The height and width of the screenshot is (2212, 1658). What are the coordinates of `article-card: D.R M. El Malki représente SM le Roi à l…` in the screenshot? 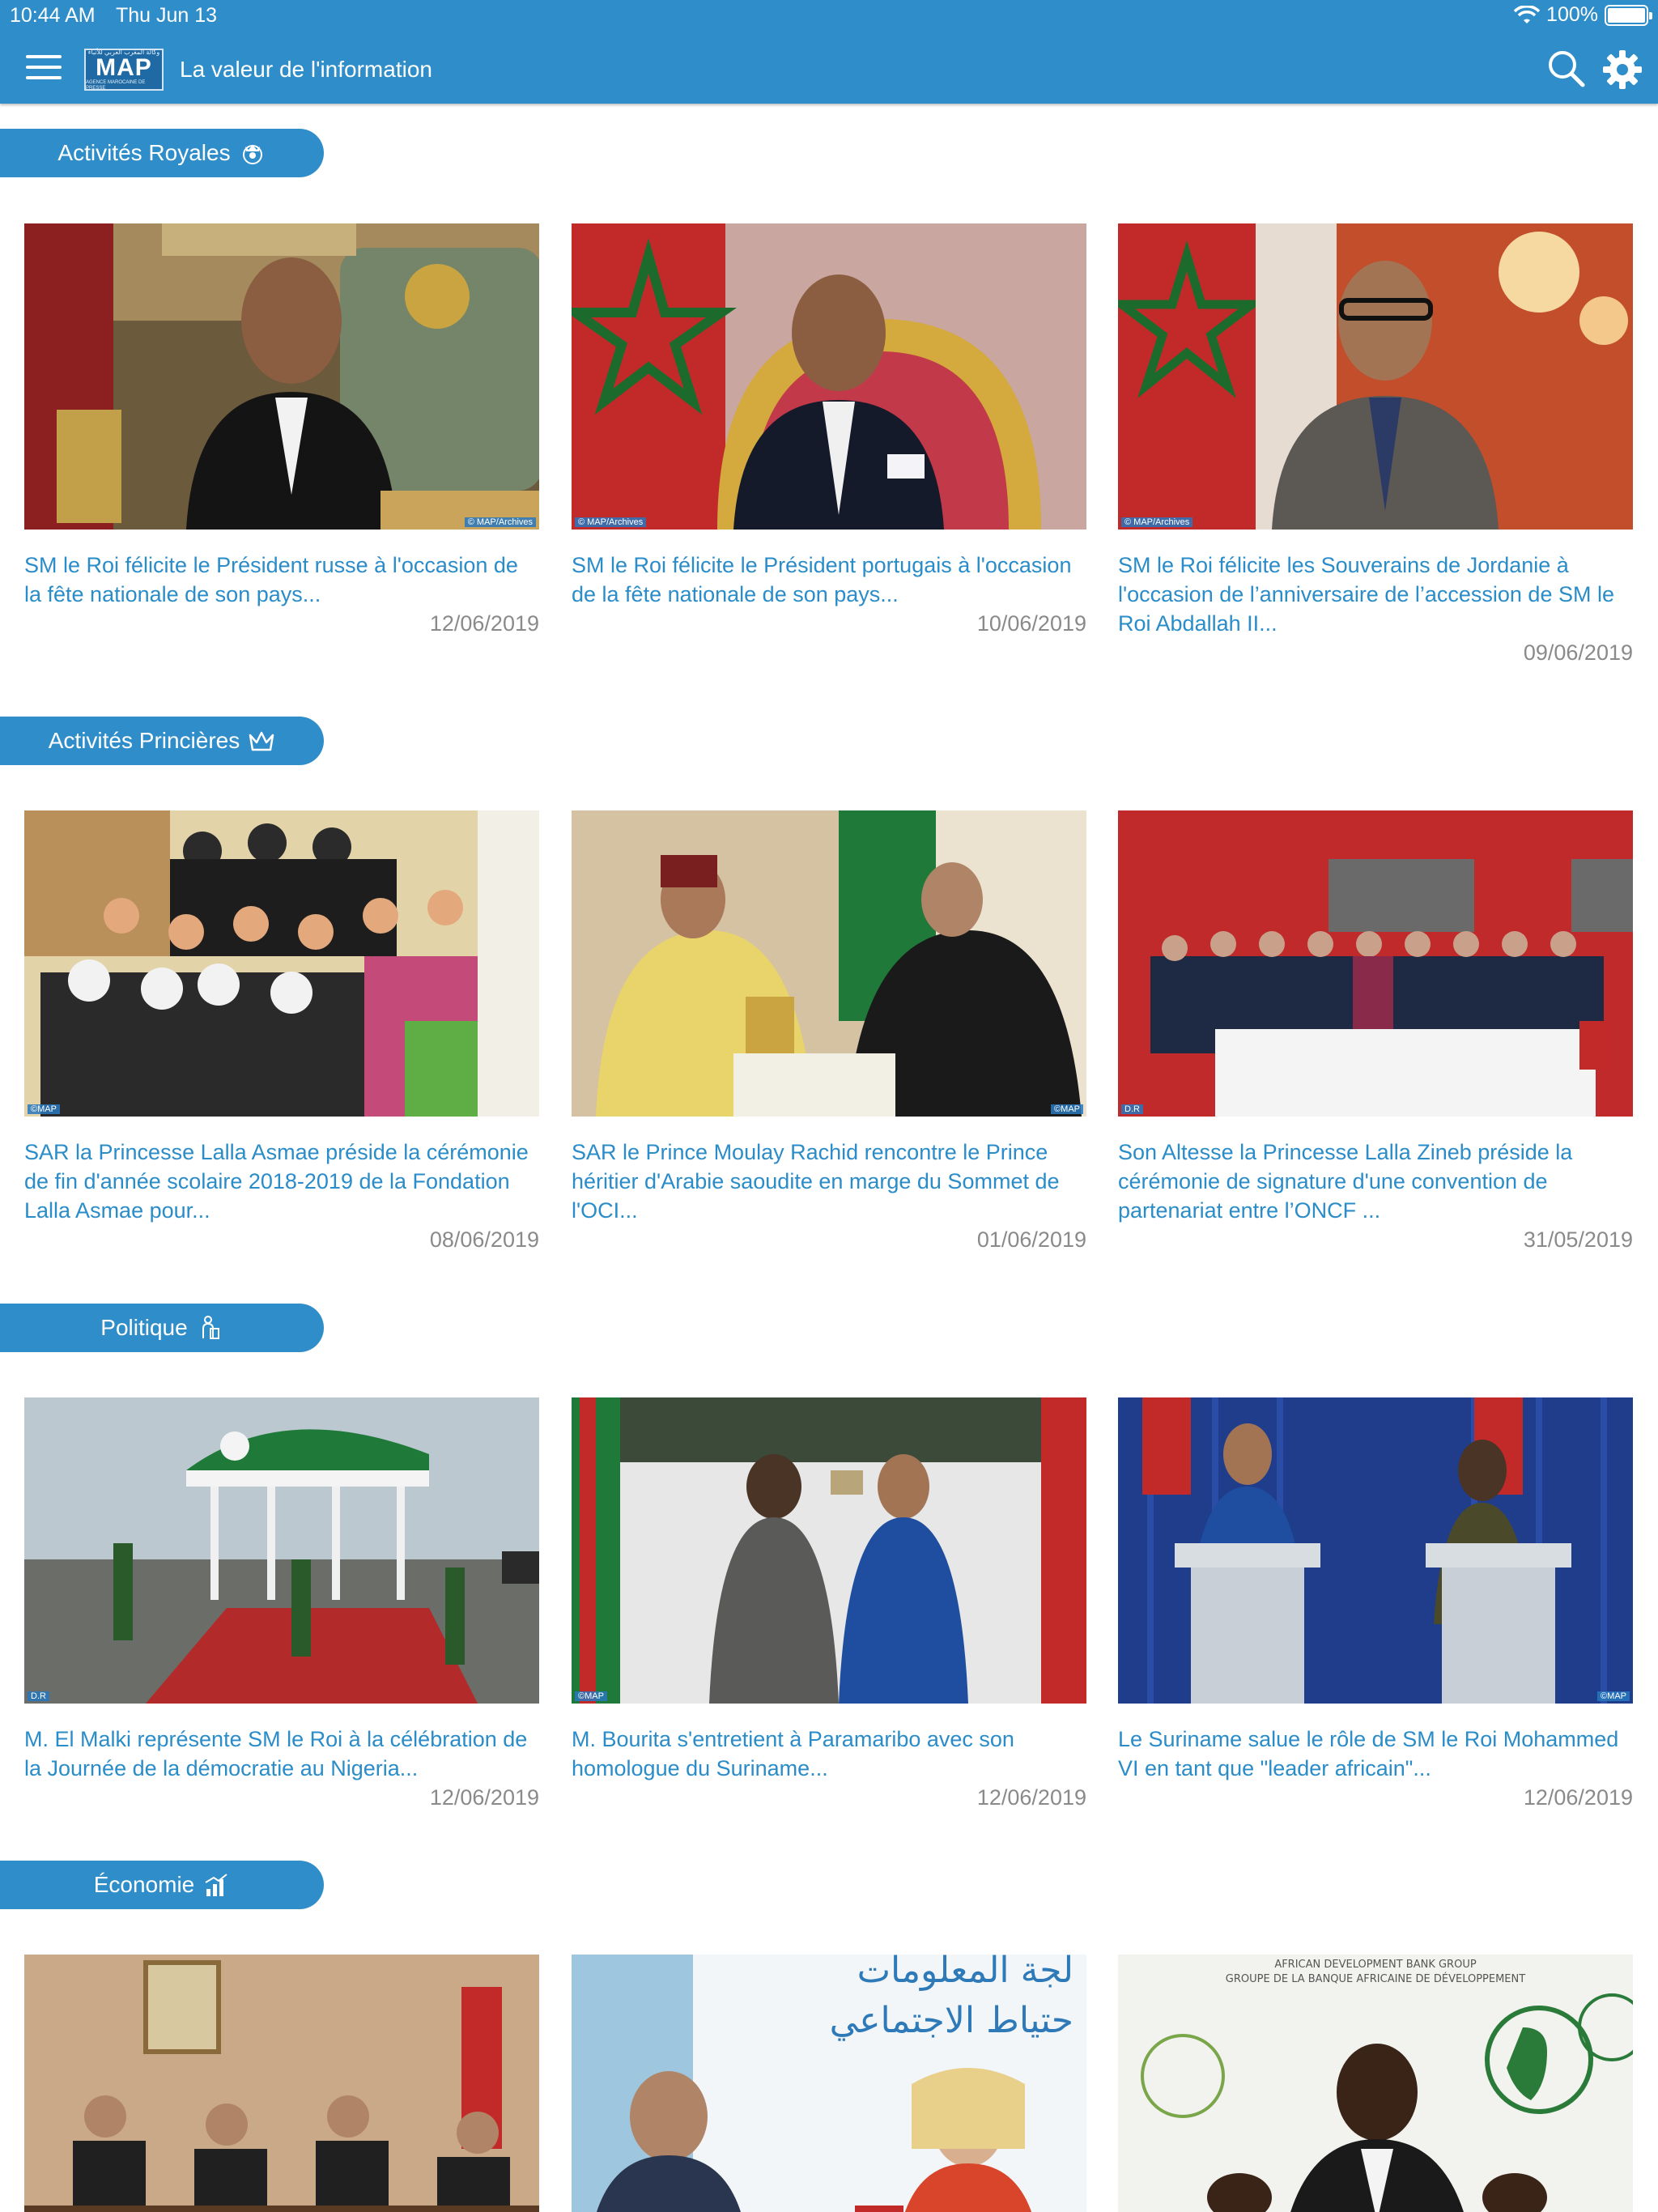 It's located at (281, 1605).